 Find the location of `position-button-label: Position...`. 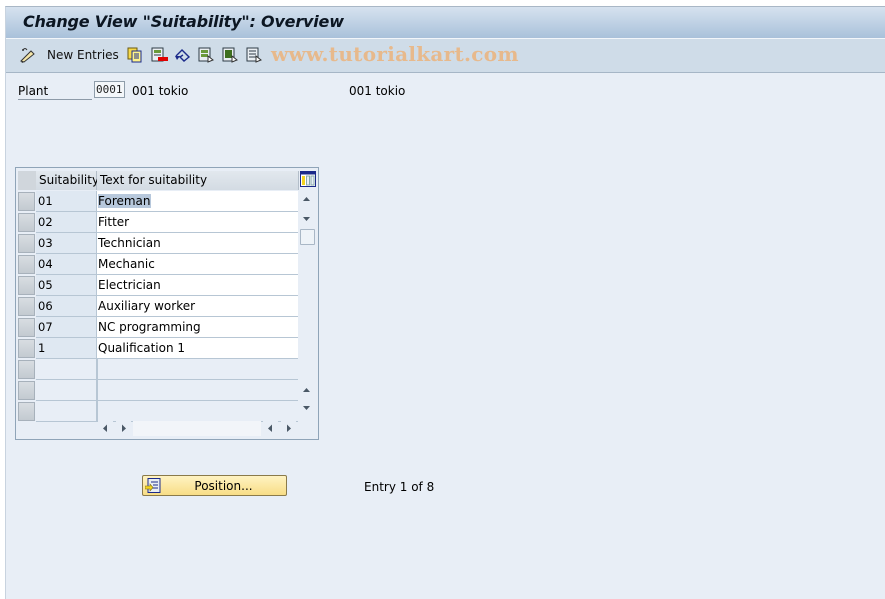

position-button-label: Position... is located at coordinates (223, 486).